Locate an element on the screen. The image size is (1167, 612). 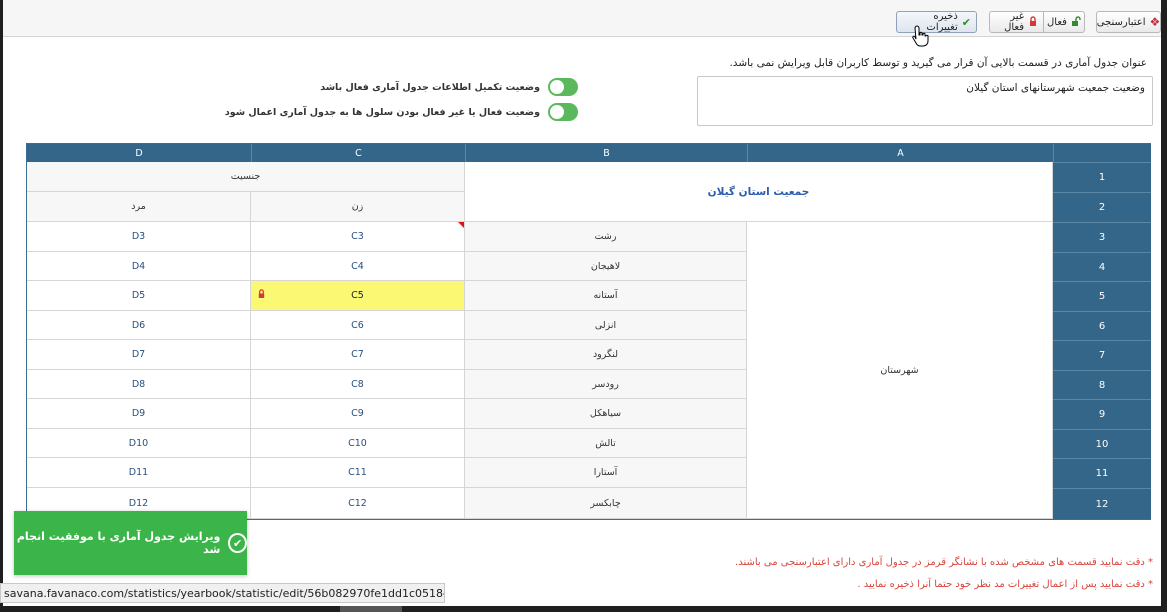
deactivate-label: غیر فعال is located at coordinates (1014, 22).